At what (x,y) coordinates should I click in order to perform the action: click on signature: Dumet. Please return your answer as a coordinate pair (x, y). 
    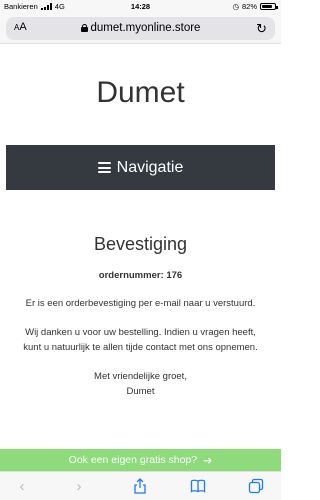
    Looking at the image, I should click on (140, 391).